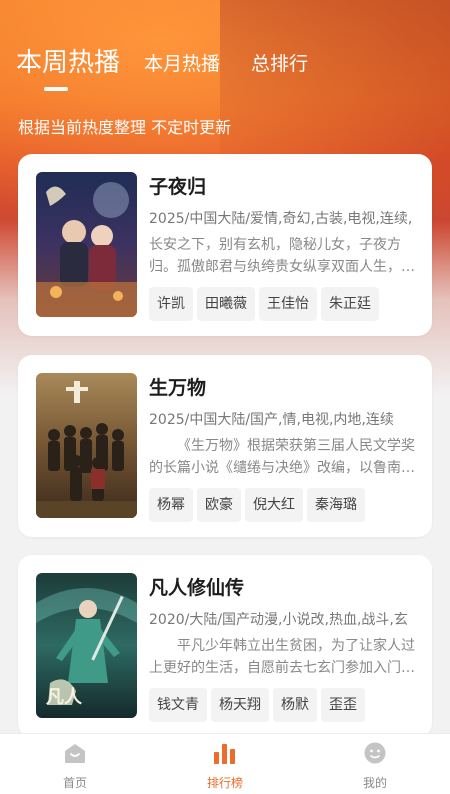 This screenshot has width=450, height=794. What do you see at coordinates (171, 505) in the screenshot?
I see `actor-tag: 杨幂` at bounding box center [171, 505].